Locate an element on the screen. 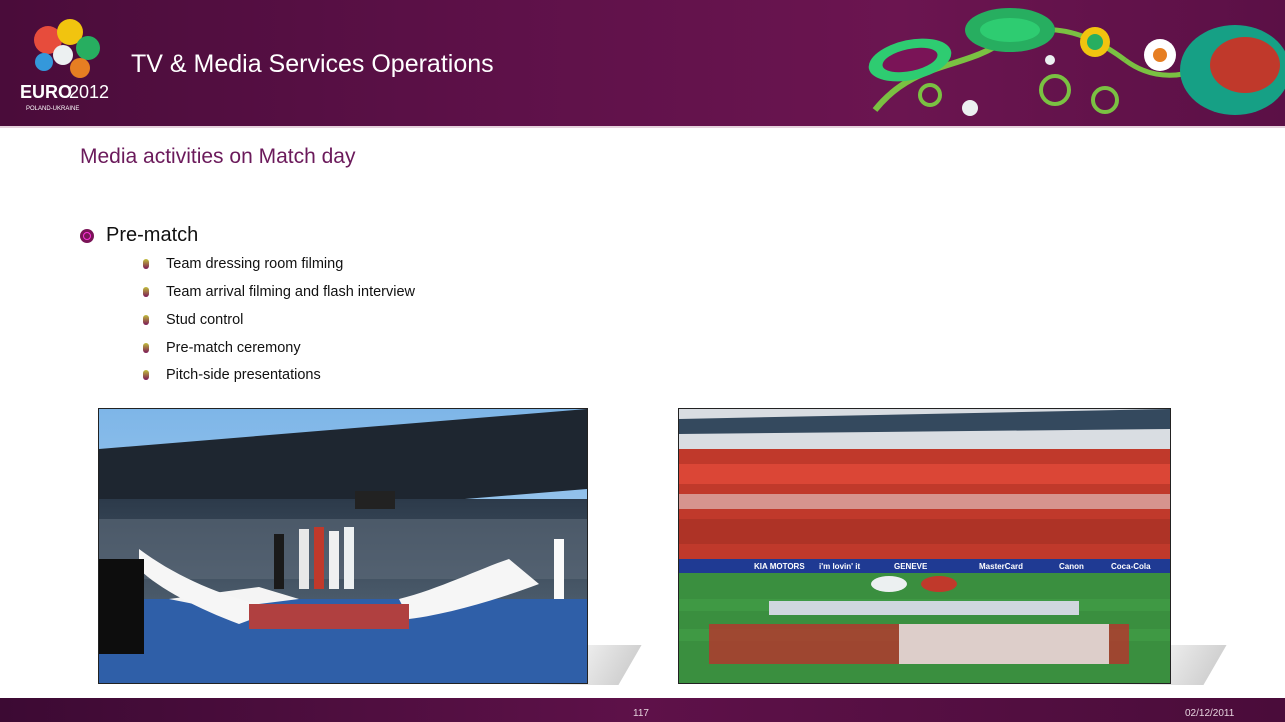  section-heading: Pre-match is located at coordinates (139, 235).